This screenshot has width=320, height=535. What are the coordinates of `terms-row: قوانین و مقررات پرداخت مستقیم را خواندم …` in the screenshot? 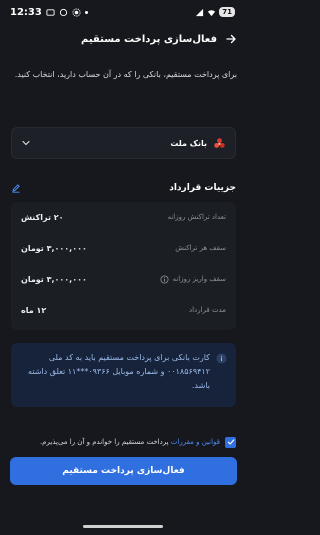 It's located at (123, 442).